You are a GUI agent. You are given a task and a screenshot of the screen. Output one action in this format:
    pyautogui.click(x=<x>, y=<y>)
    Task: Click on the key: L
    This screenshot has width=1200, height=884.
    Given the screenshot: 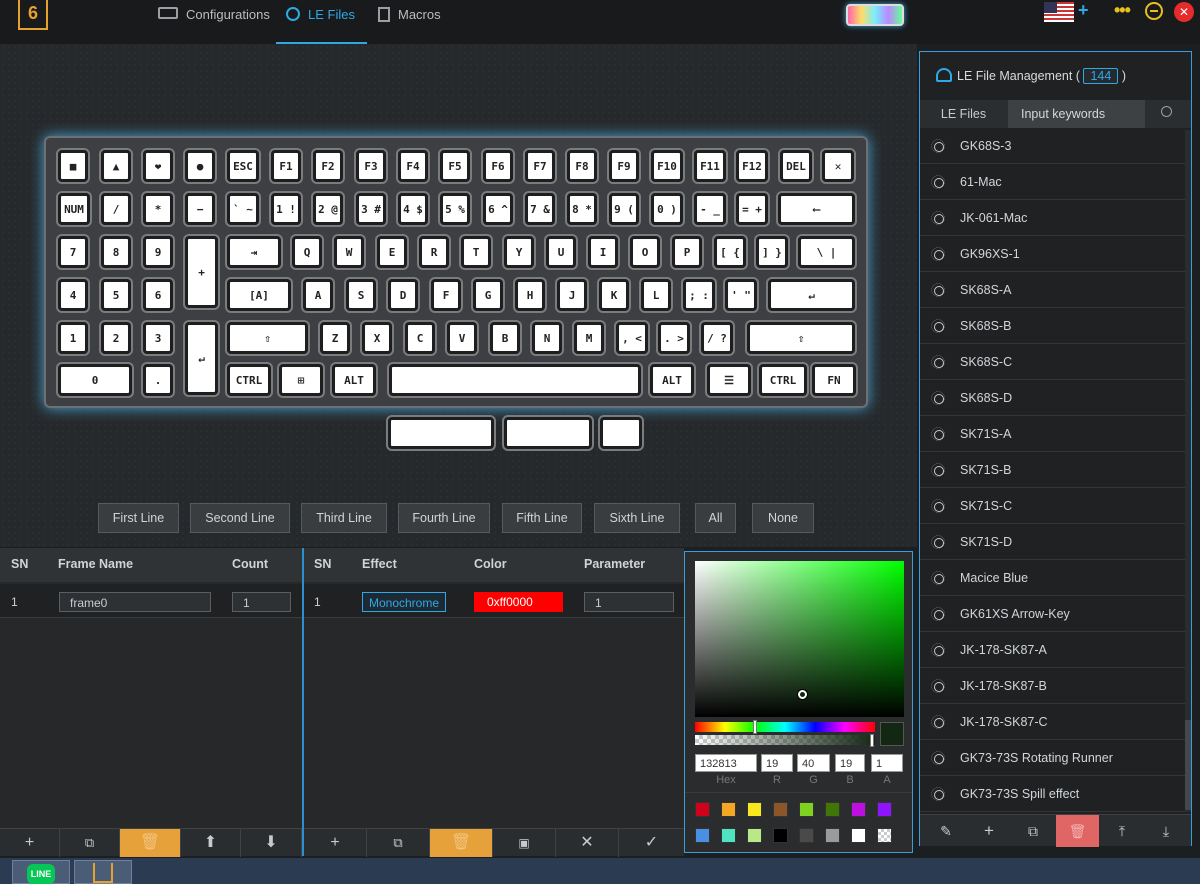 What is the action you would take?
    pyautogui.click(x=656, y=295)
    